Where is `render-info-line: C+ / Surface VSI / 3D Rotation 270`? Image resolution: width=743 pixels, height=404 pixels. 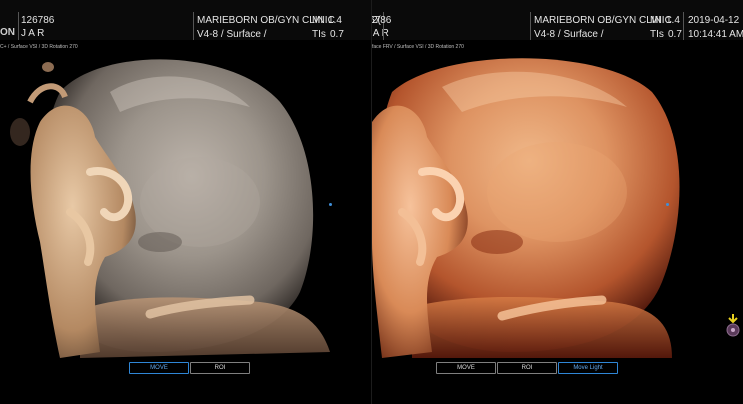 render-info-line: C+ / Surface VSI / 3D Rotation 270 is located at coordinates (39, 47).